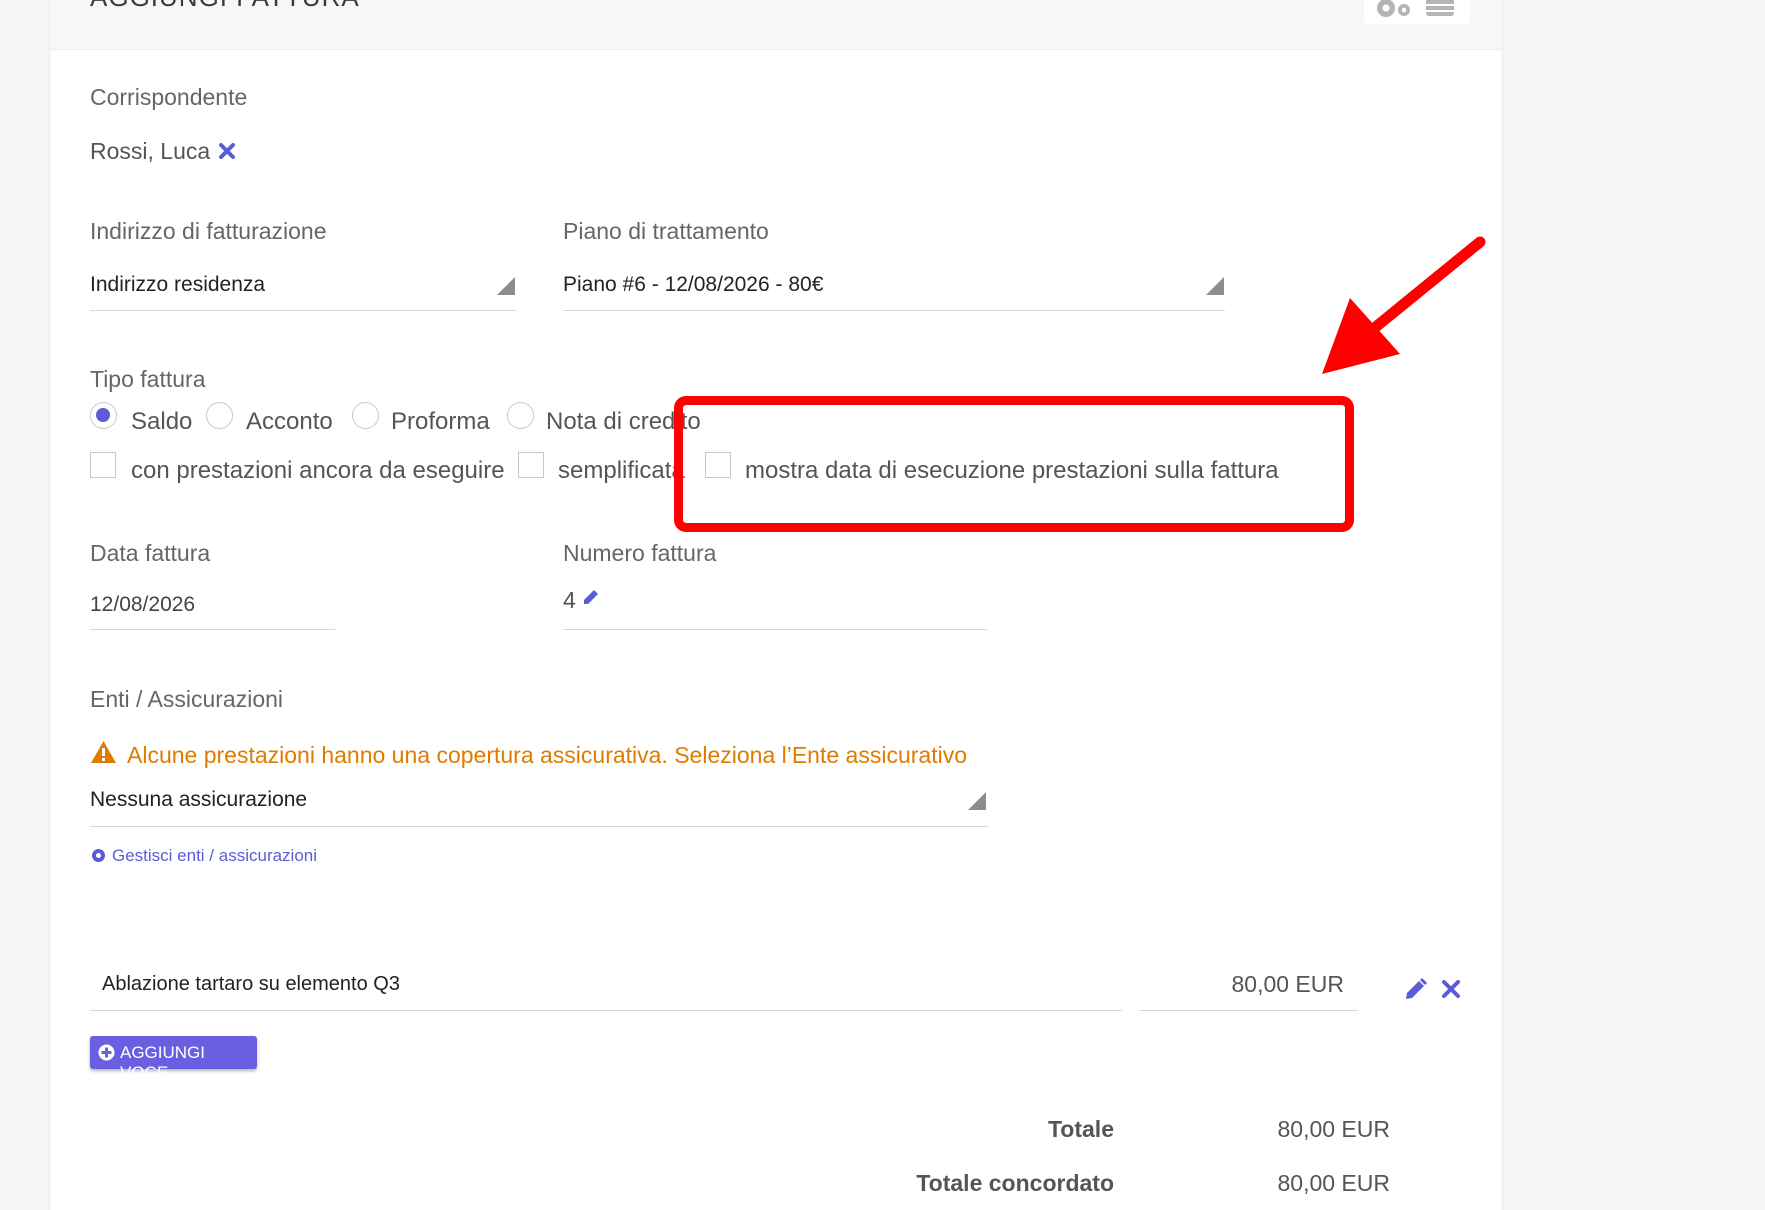 This screenshot has height=1210, width=1765. I want to click on arrow-annotation, so click(1404, 305).